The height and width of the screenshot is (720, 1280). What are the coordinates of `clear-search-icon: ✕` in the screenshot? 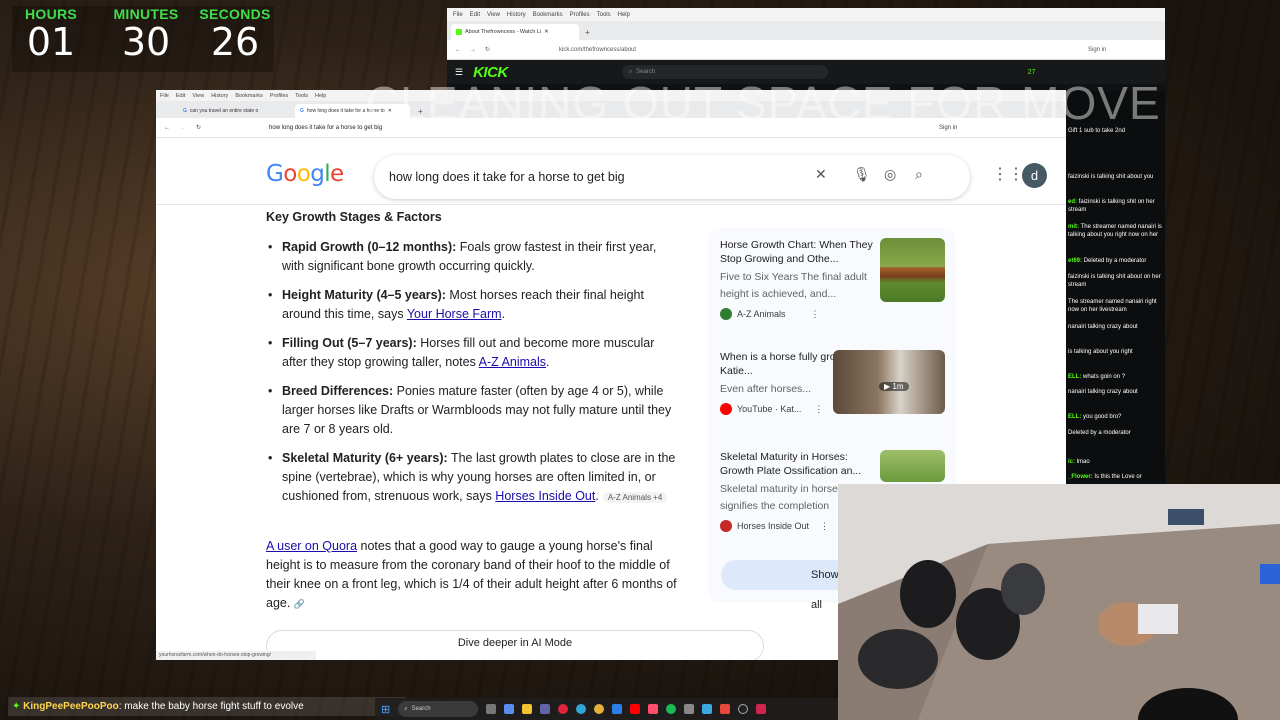 It's located at (821, 174).